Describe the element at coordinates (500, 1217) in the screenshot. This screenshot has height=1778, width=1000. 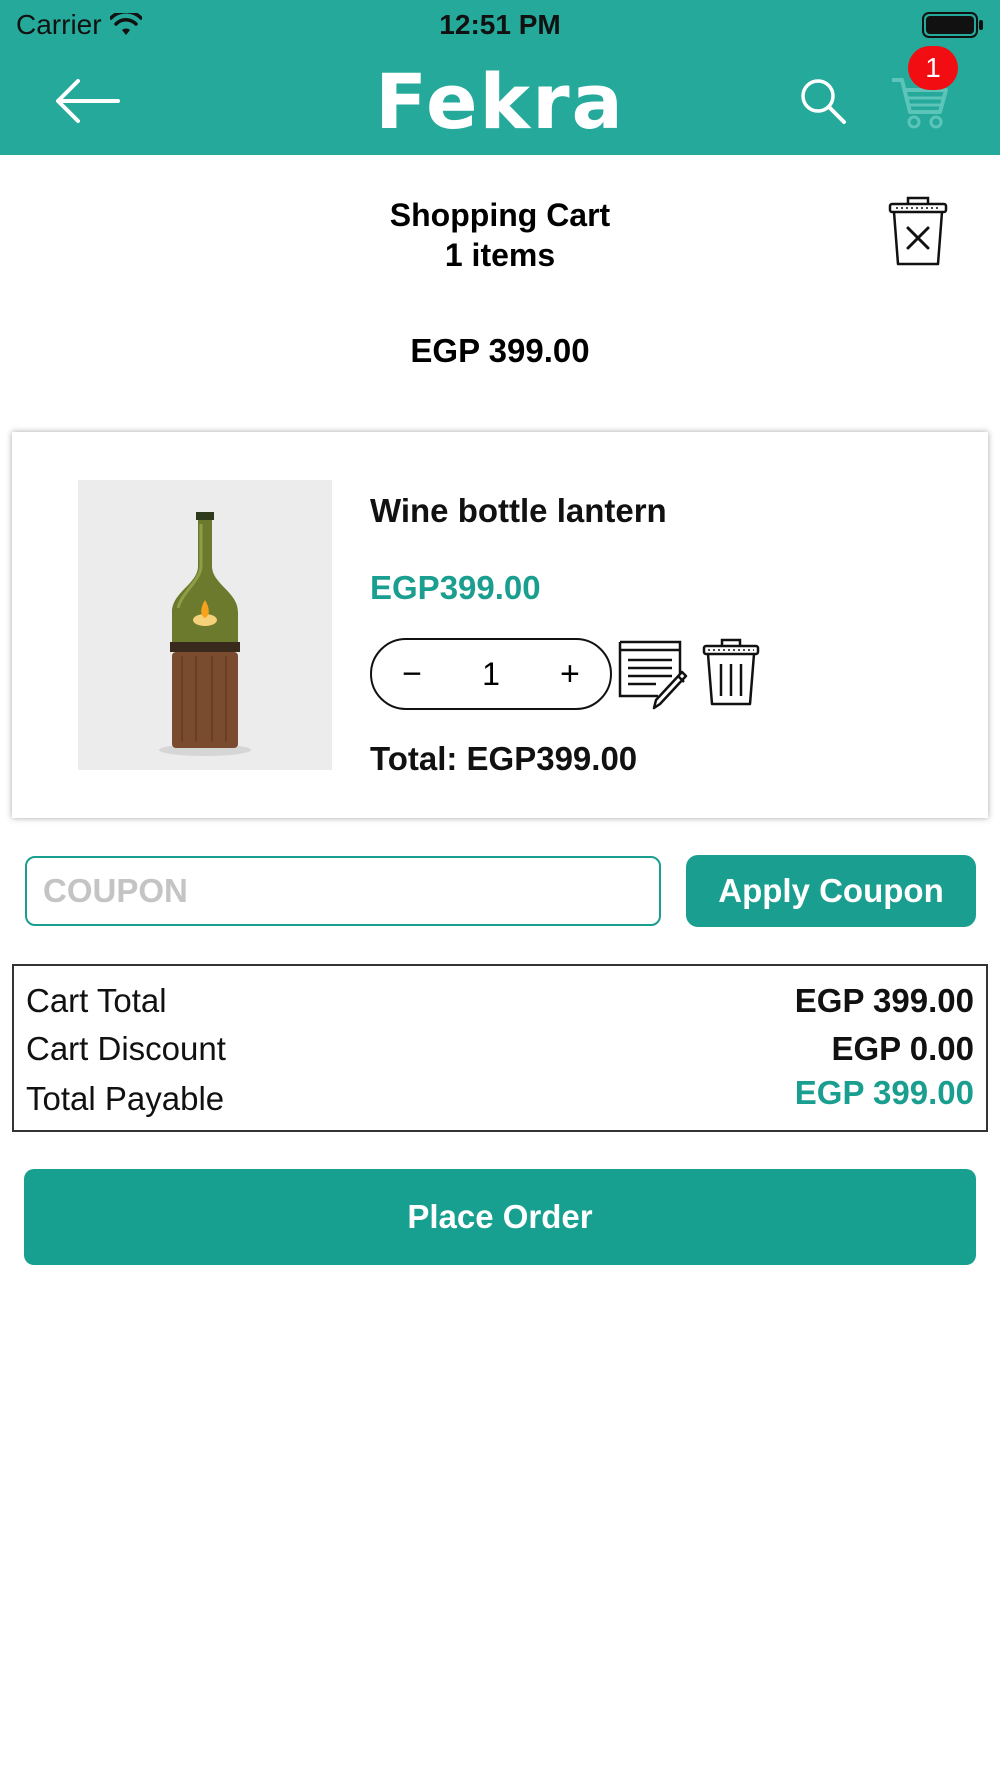
I see `place-order-button: Place Order` at that location.